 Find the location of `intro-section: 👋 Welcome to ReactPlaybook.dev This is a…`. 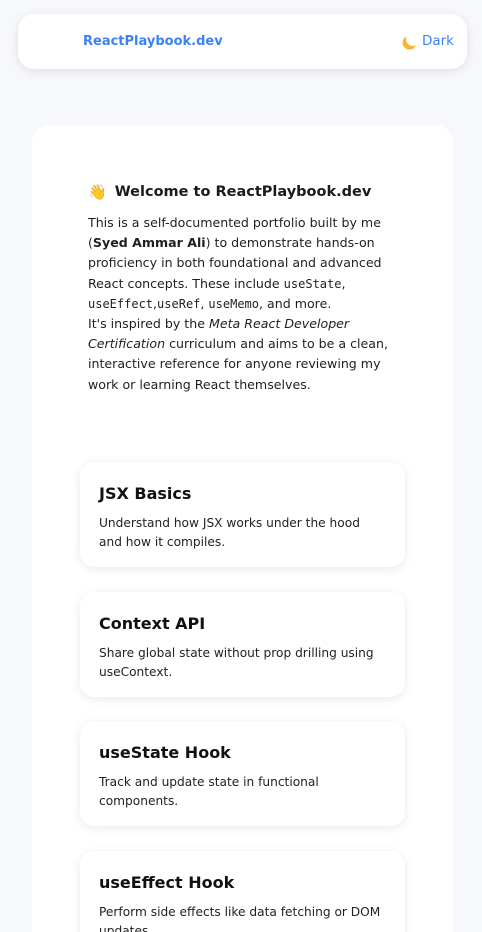

intro-section: 👋 Welcome to ReactPlaybook.dev This is a… is located at coordinates (243, 289).